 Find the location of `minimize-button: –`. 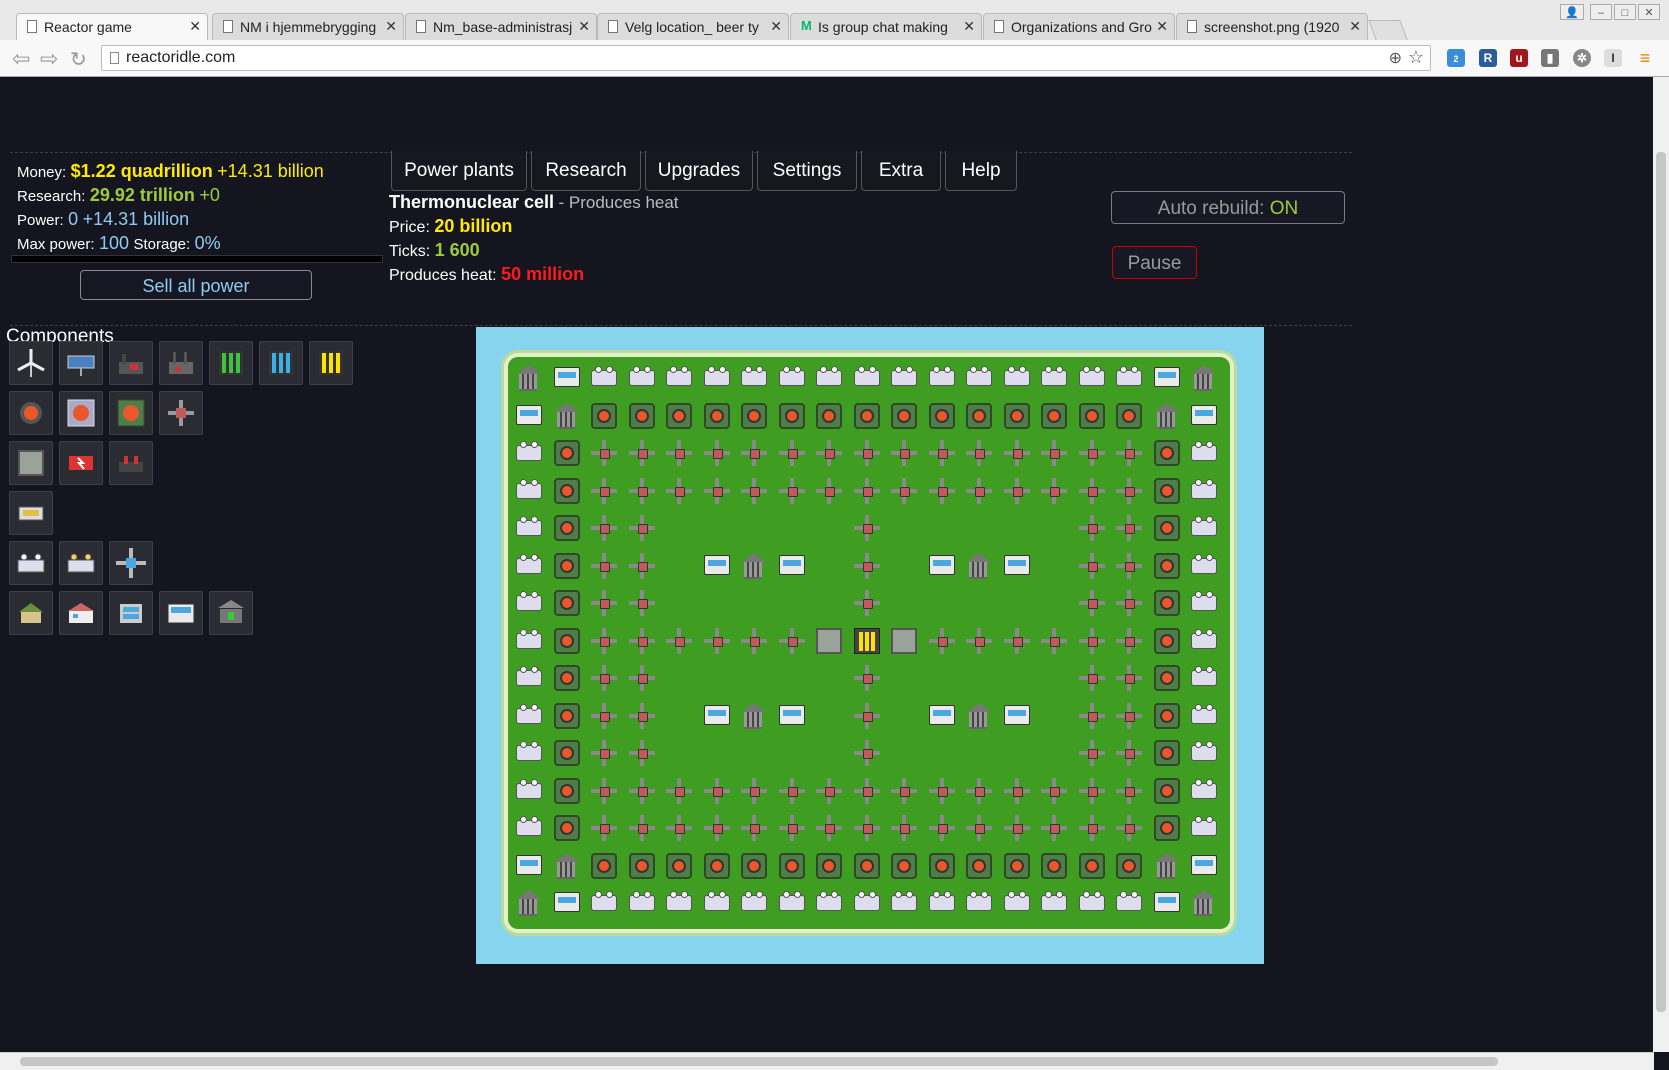

minimize-button: – is located at coordinates (1601, 12).